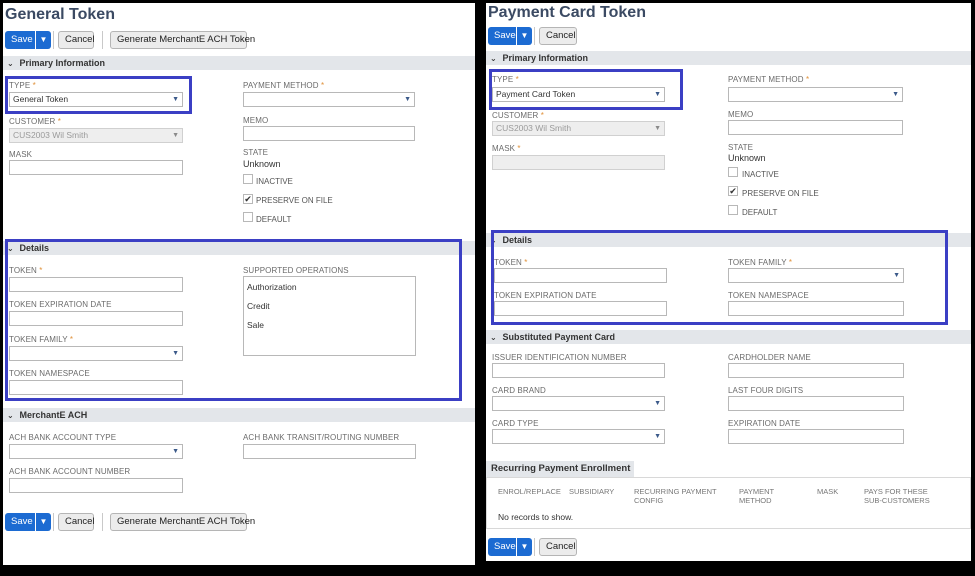 The height and width of the screenshot is (576, 975). Describe the element at coordinates (329, 451) in the screenshot. I see `ach-routing-number-input` at that location.